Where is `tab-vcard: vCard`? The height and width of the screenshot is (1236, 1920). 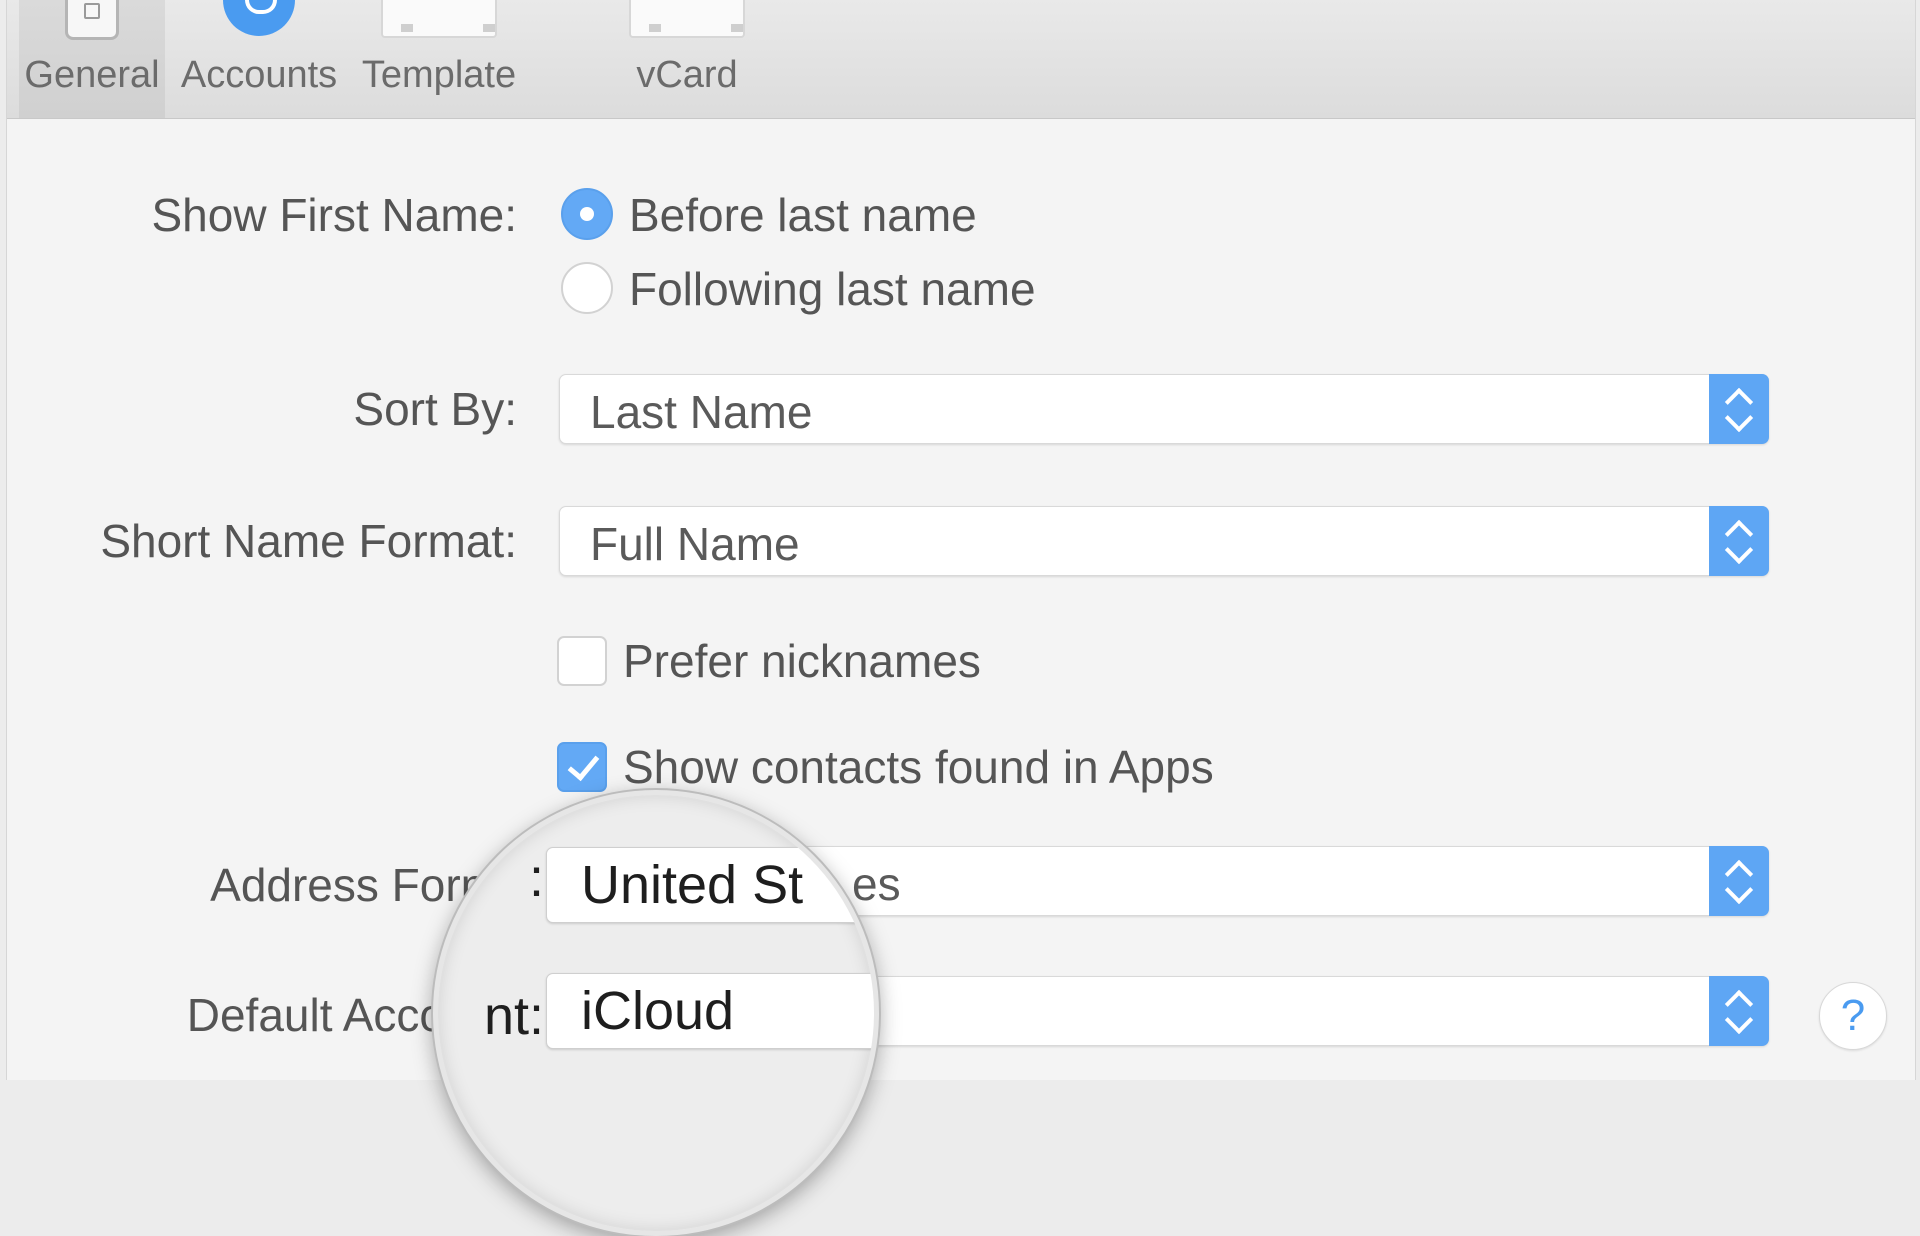 tab-vcard: vCard is located at coordinates (687, 59).